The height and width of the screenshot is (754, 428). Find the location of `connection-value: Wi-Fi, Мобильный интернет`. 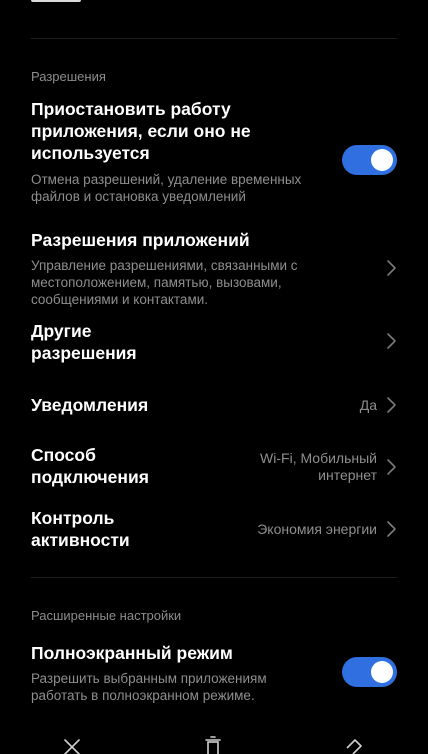

connection-value: Wi-Fi, Мобильный интернет is located at coordinates (318, 466).